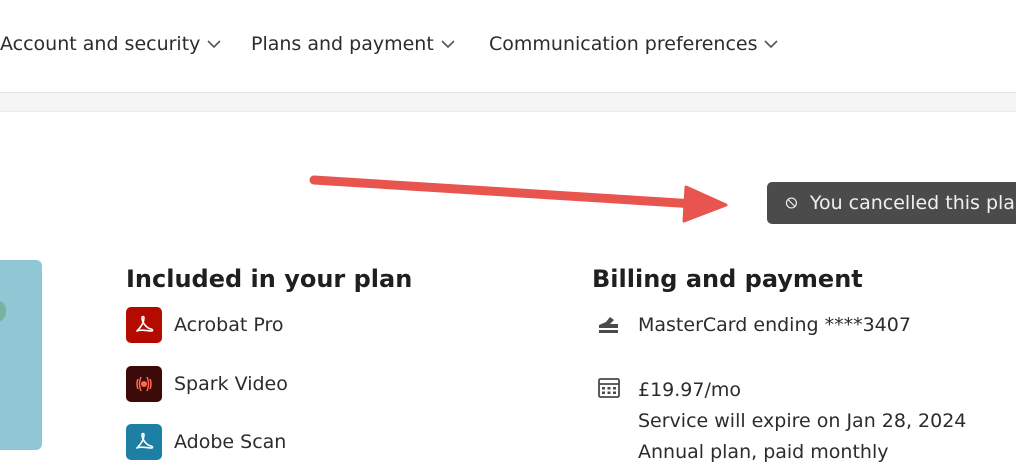 This screenshot has width=1016, height=471. I want to click on app-item-spark-video: Spark Video, so click(207, 384).